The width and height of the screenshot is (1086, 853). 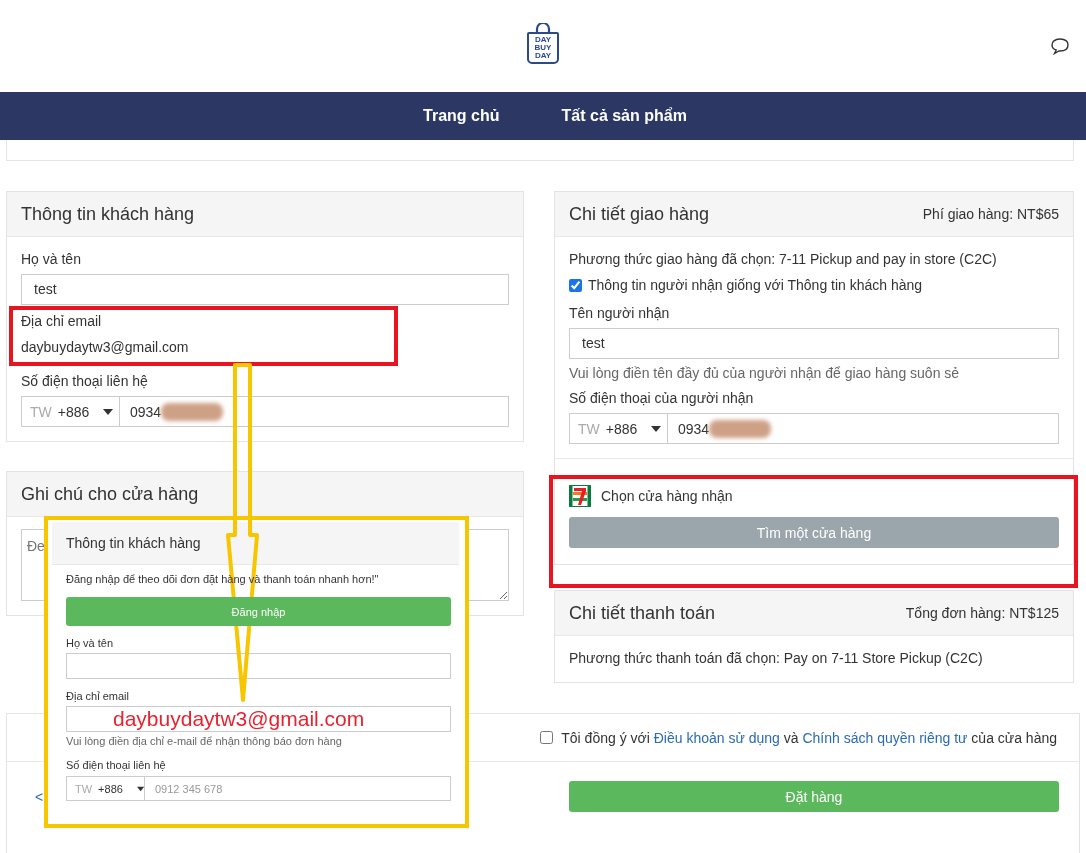 What do you see at coordinates (783, 259) in the screenshot?
I see `shipping-method: Phương thức giao hàng đã chọn: 7-11 Pickup and pay in store (C2C)` at bounding box center [783, 259].